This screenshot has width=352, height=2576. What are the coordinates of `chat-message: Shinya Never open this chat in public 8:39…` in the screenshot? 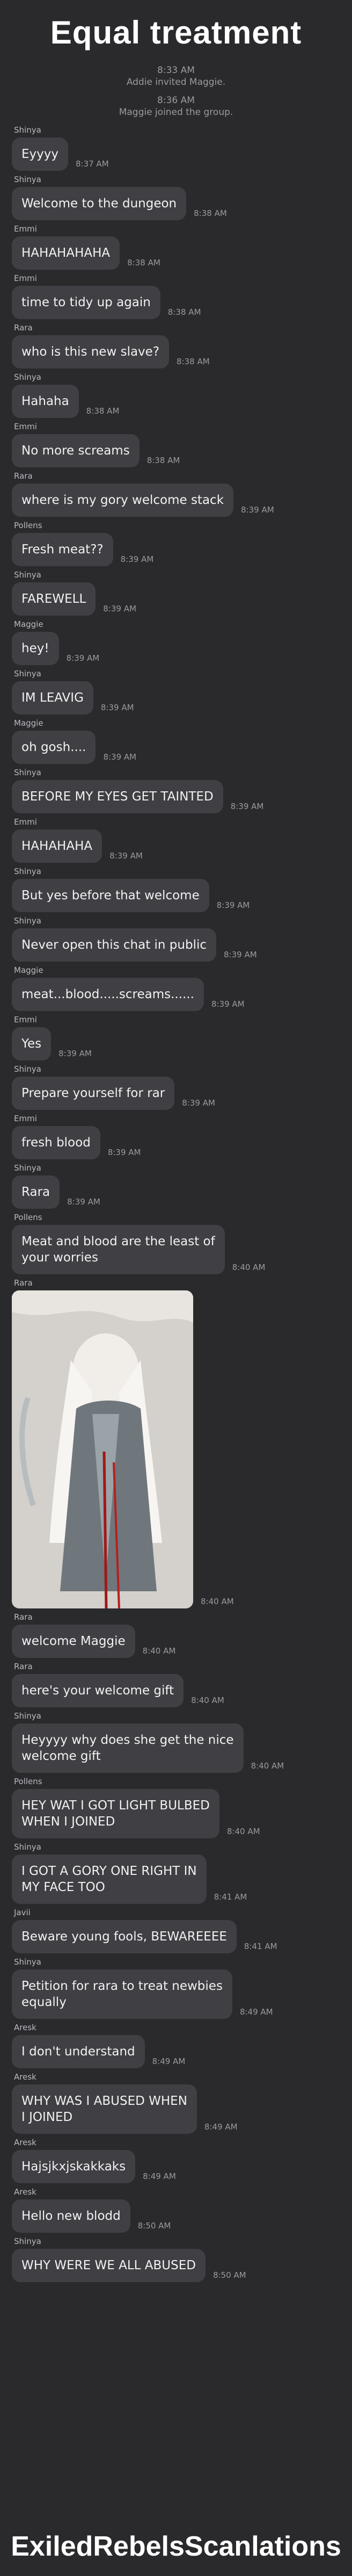 It's located at (182, 939).